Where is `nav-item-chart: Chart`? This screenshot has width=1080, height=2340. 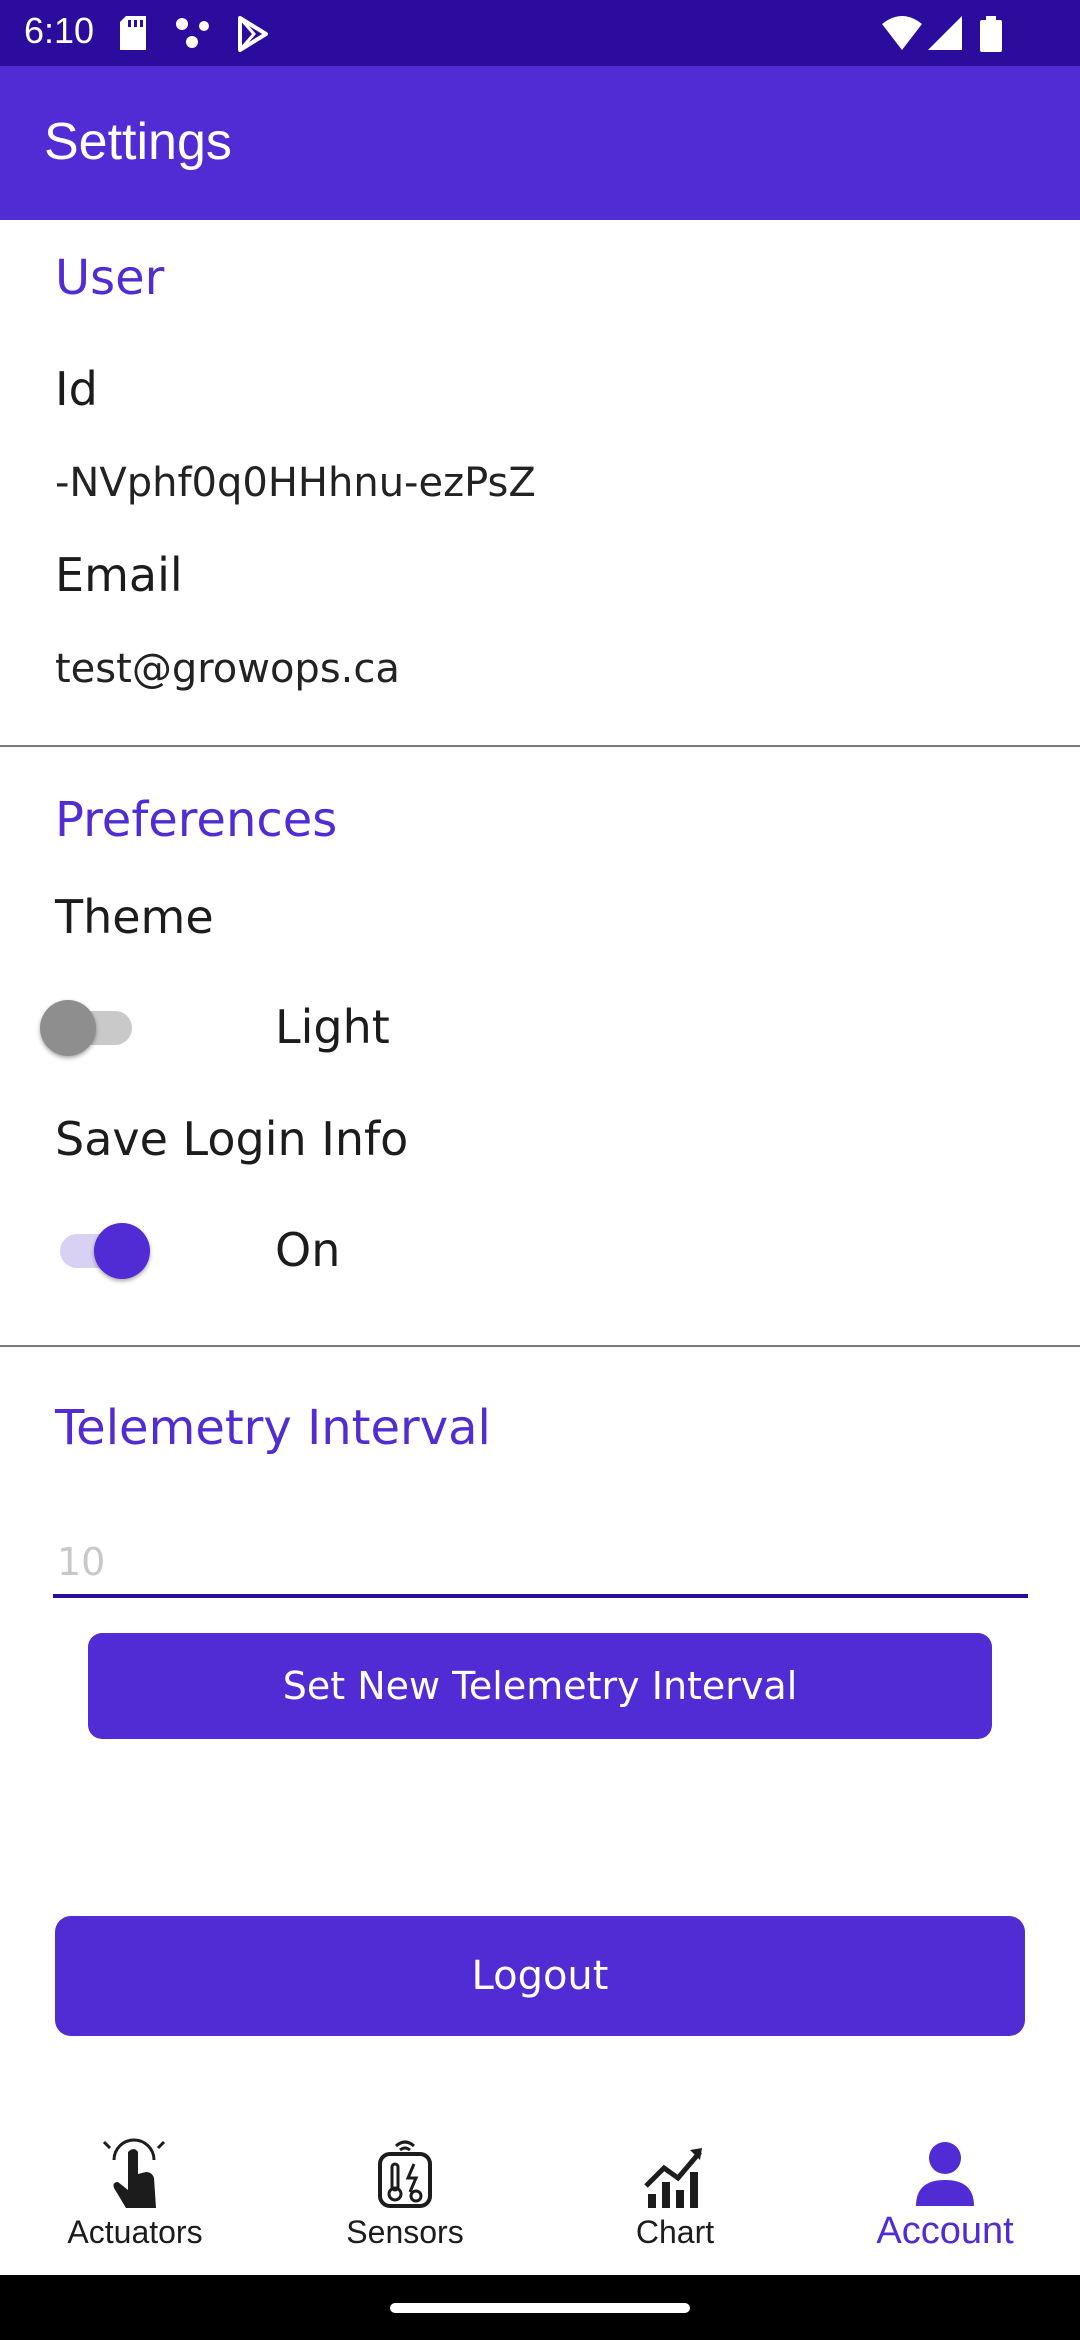
nav-item-chart: Chart is located at coordinates (675, 2205).